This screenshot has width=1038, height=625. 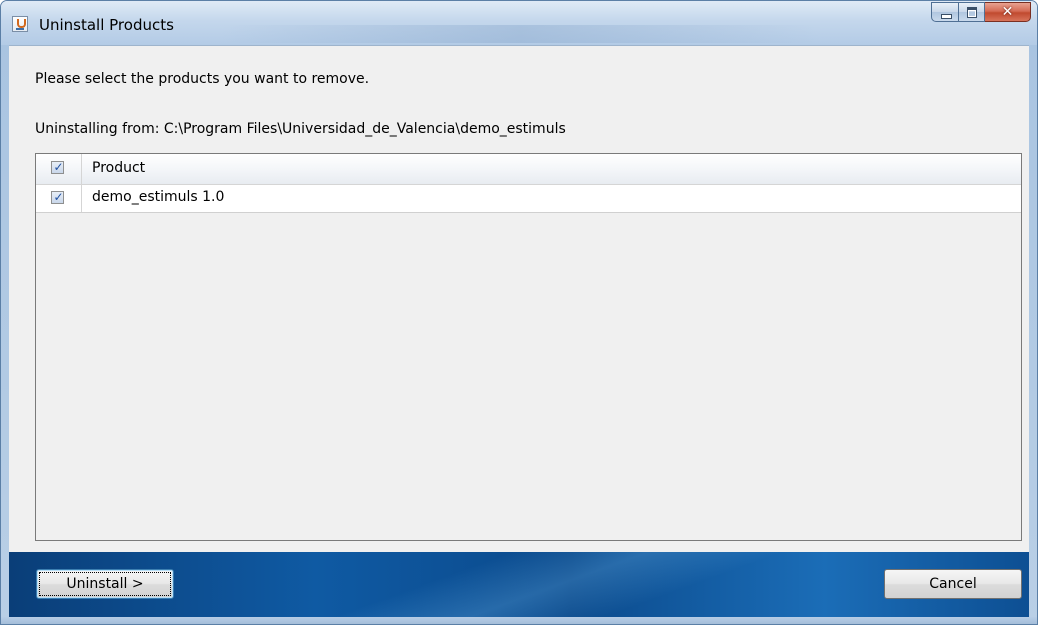 What do you see at coordinates (519, 23) in the screenshot?
I see `title-bar: Uninstall Products ✕` at bounding box center [519, 23].